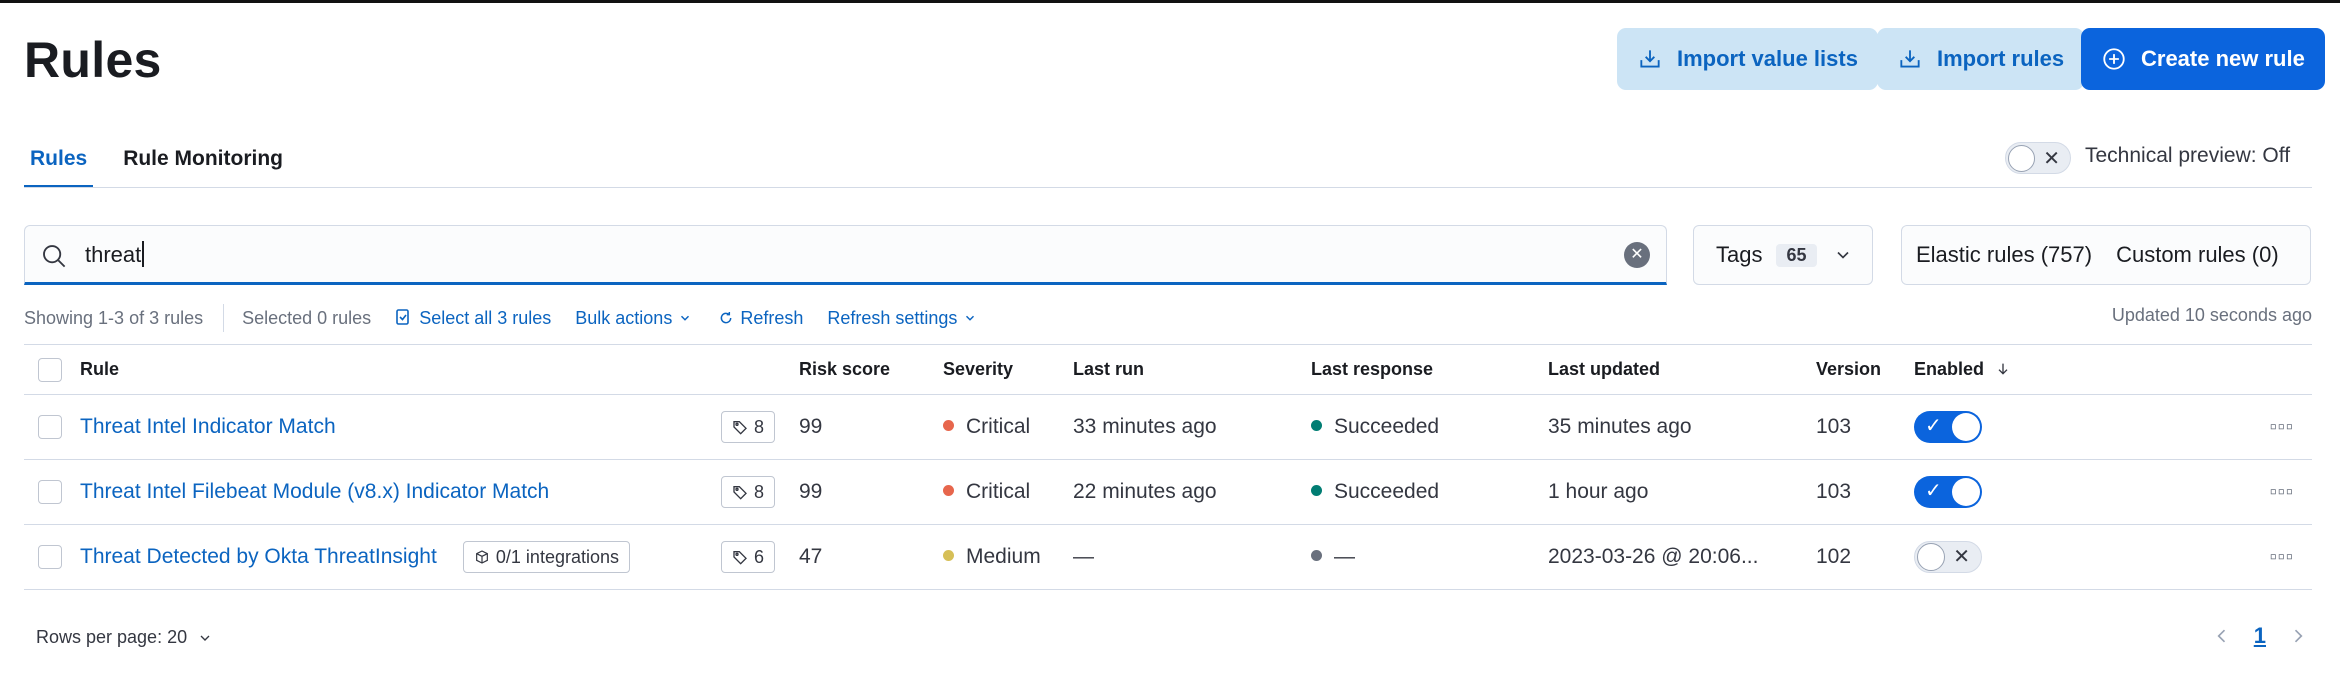 The height and width of the screenshot is (680, 2340). Describe the element at coordinates (1008, 557) in the screenshot. I see `severity-cell: Medium` at that location.